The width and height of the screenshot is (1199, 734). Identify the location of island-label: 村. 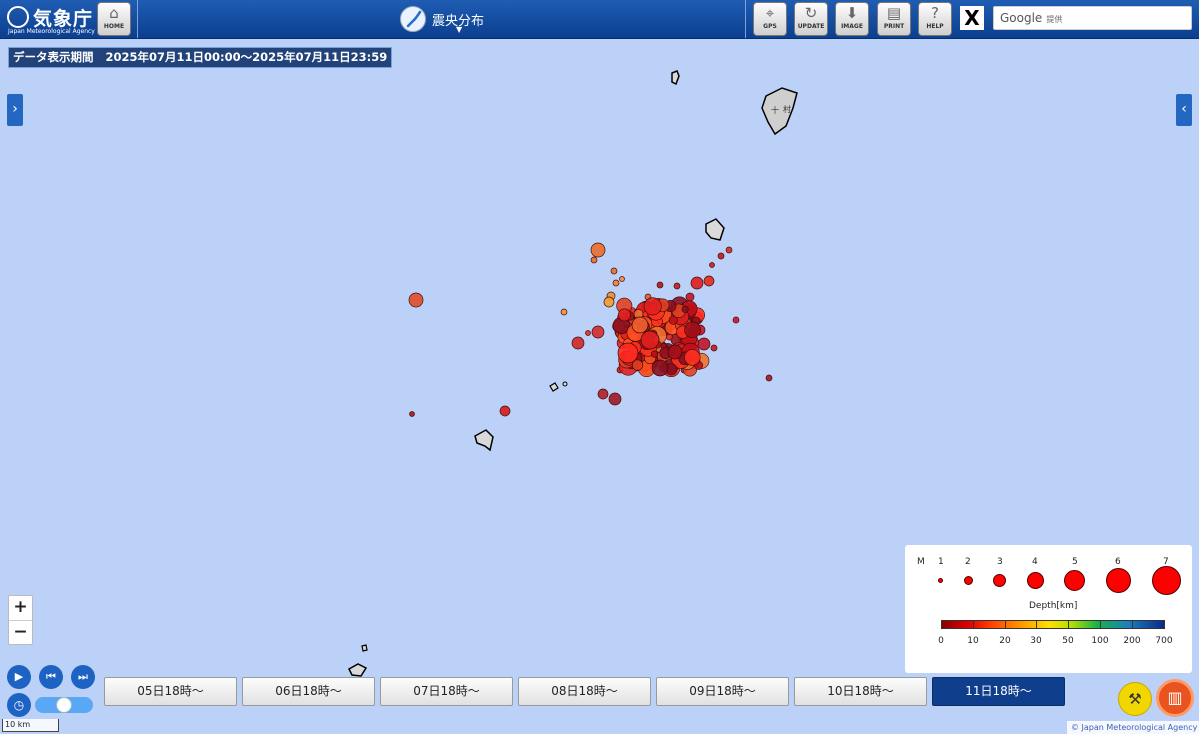
(787, 109).